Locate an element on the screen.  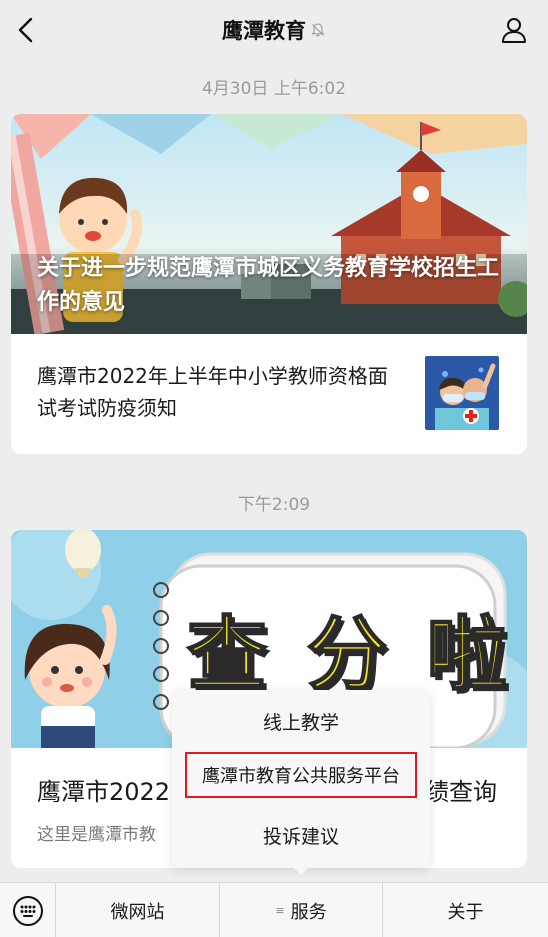
keyboard-toggle-button is located at coordinates (28, 910).